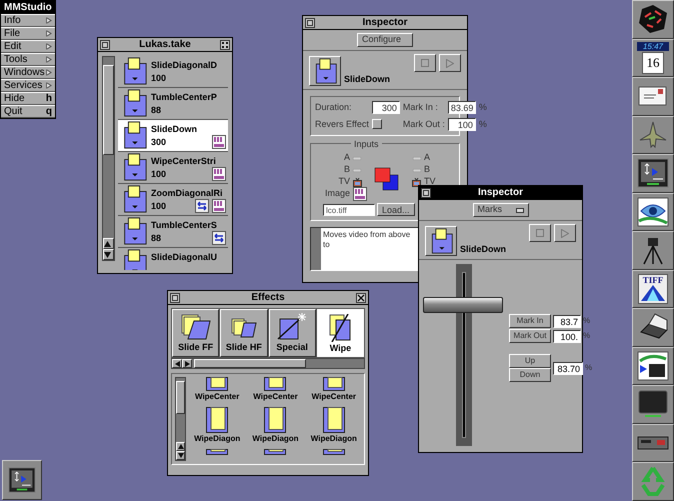 The width and height of the screenshot is (674, 501). What do you see at coordinates (530, 336) in the screenshot?
I see `mark-out-button: Mark Out` at bounding box center [530, 336].